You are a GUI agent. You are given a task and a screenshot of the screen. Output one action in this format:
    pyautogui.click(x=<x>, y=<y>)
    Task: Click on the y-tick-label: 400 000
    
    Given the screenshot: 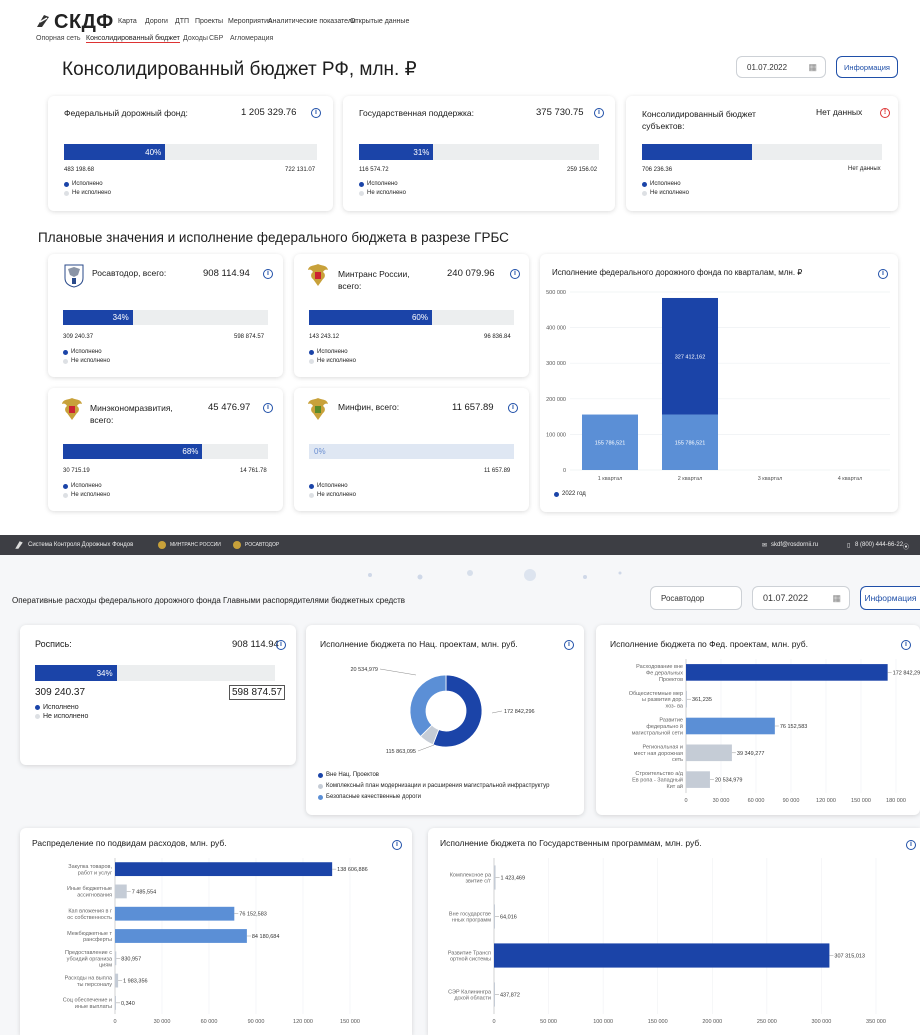 What is the action you would take?
    pyautogui.click(x=556, y=329)
    